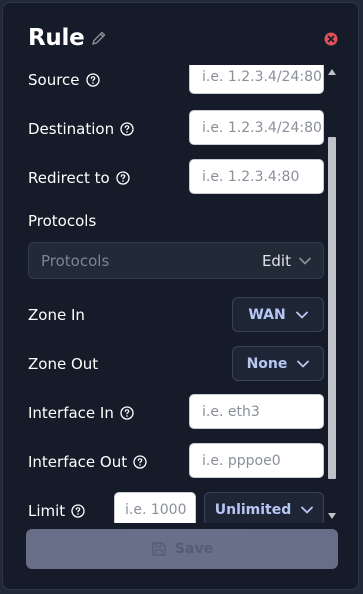  I want to click on dialog-header: Rule, so click(67, 38).